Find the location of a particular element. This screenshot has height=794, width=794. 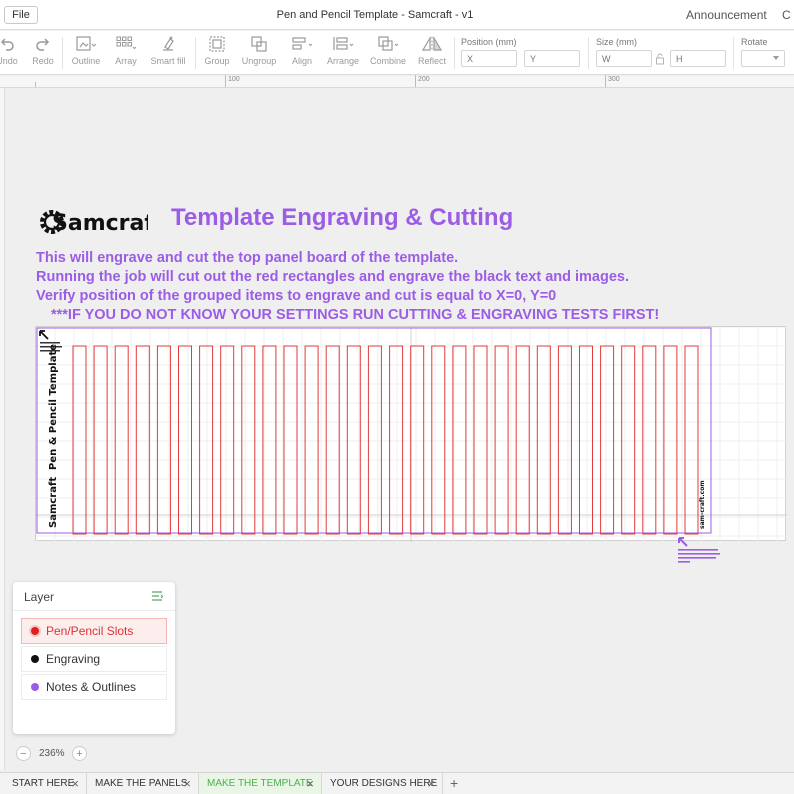

size-height-input is located at coordinates (698, 58).